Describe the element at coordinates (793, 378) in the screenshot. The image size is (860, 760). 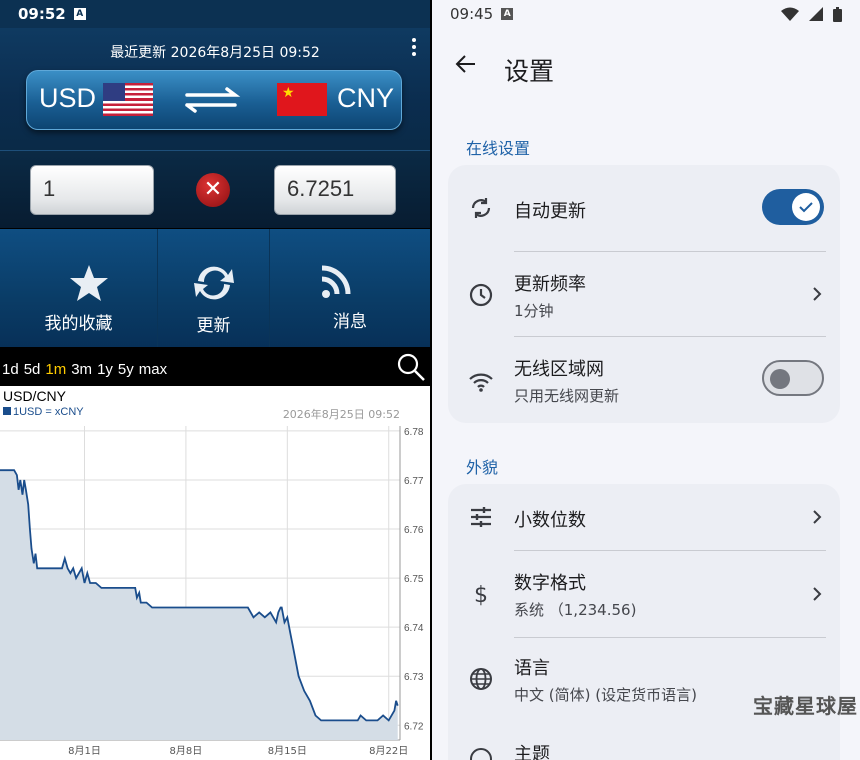
I see `wifi-only-toggle` at that location.